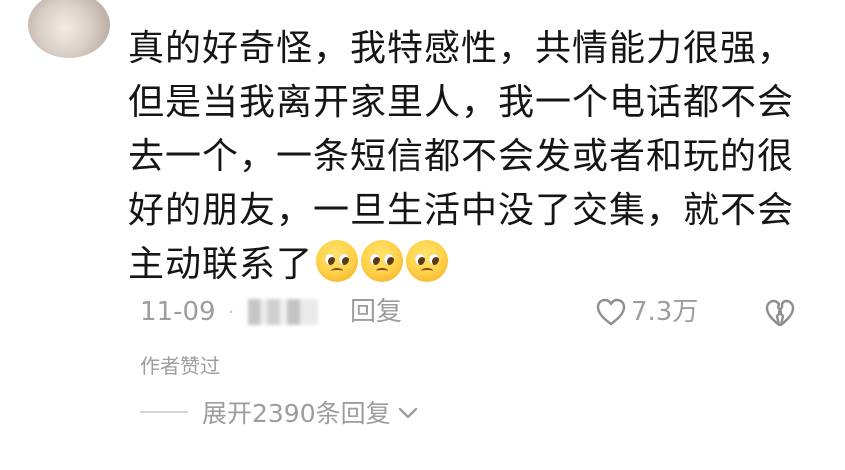 This screenshot has height=470, width=845. Describe the element at coordinates (178, 312) in the screenshot. I see `comment-date: 11-09` at that location.